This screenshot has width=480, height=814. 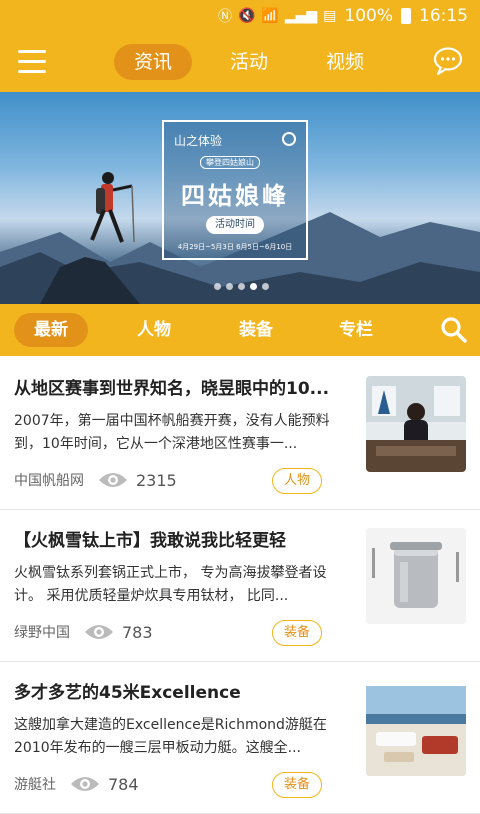 I want to click on tab-events: 活动, so click(x=249, y=62).